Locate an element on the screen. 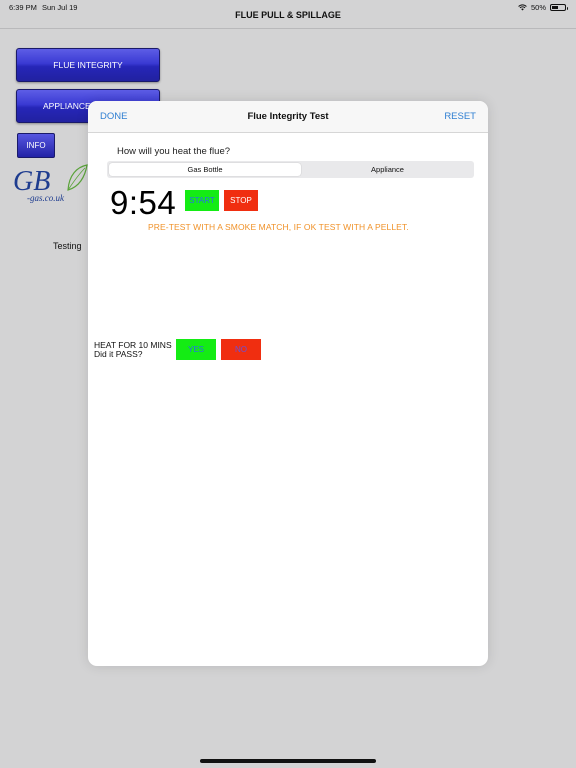 The width and height of the screenshot is (576, 768). stop-button: STOP is located at coordinates (241, 200).